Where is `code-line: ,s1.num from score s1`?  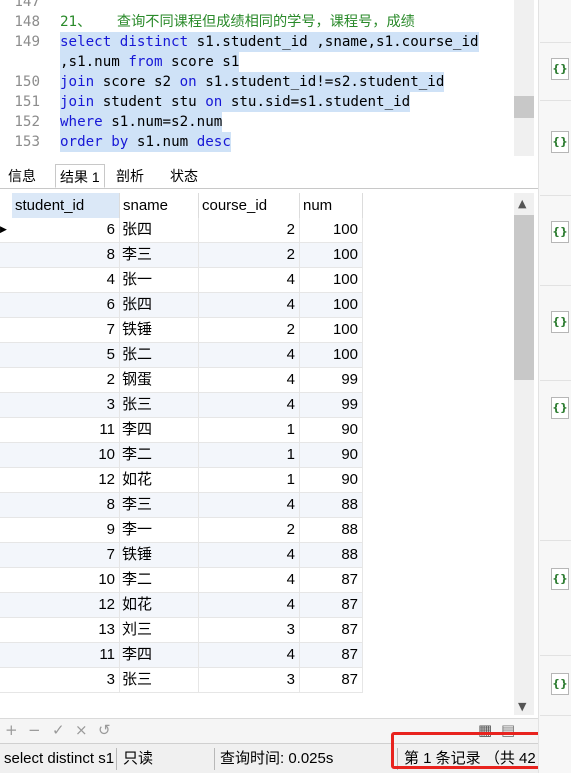 code-line: ,s1.num from score s1 is located at coordinates (257, 62).